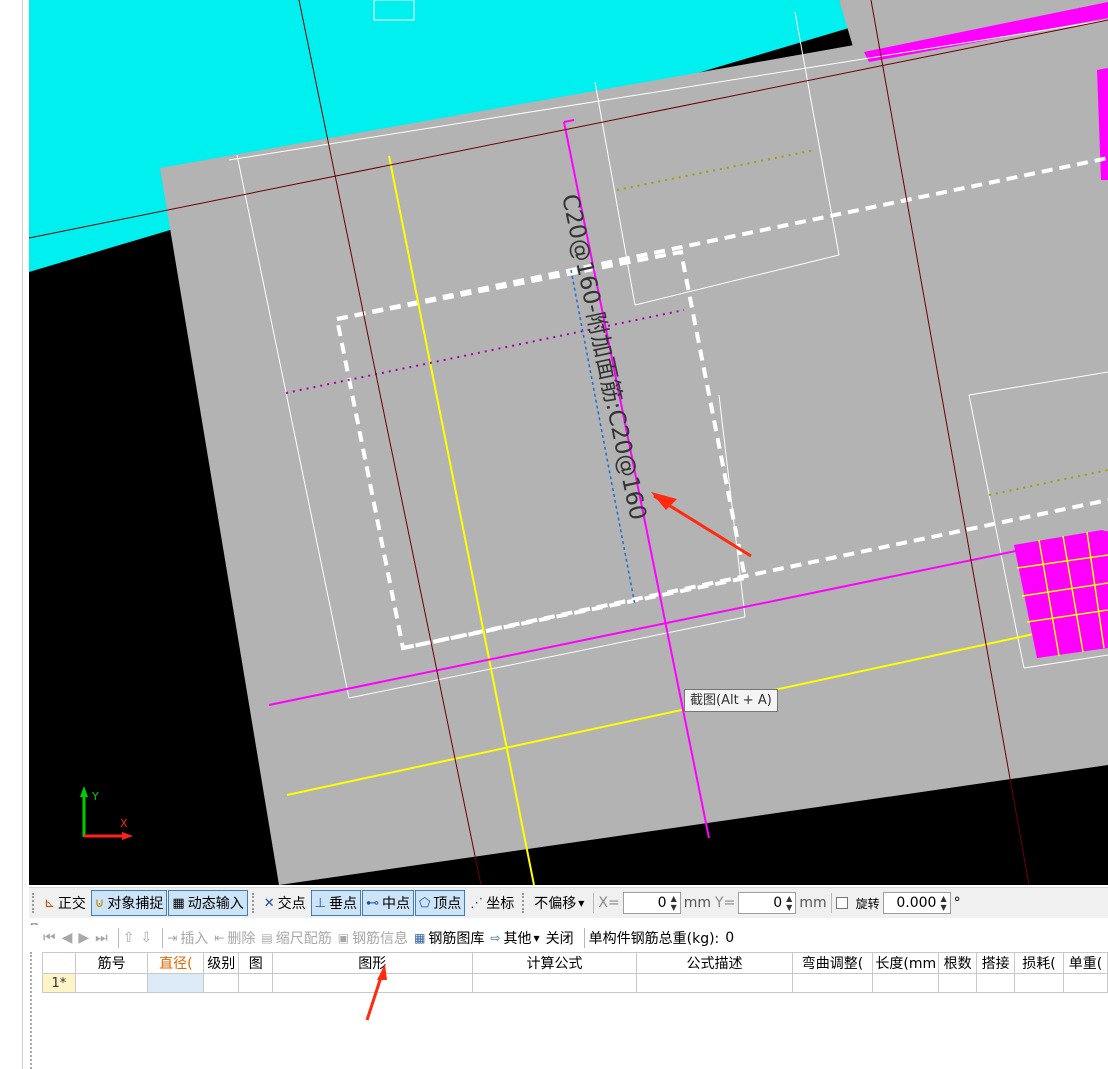  I want to click on prev-record-icon: ◀, so click(67, 938).